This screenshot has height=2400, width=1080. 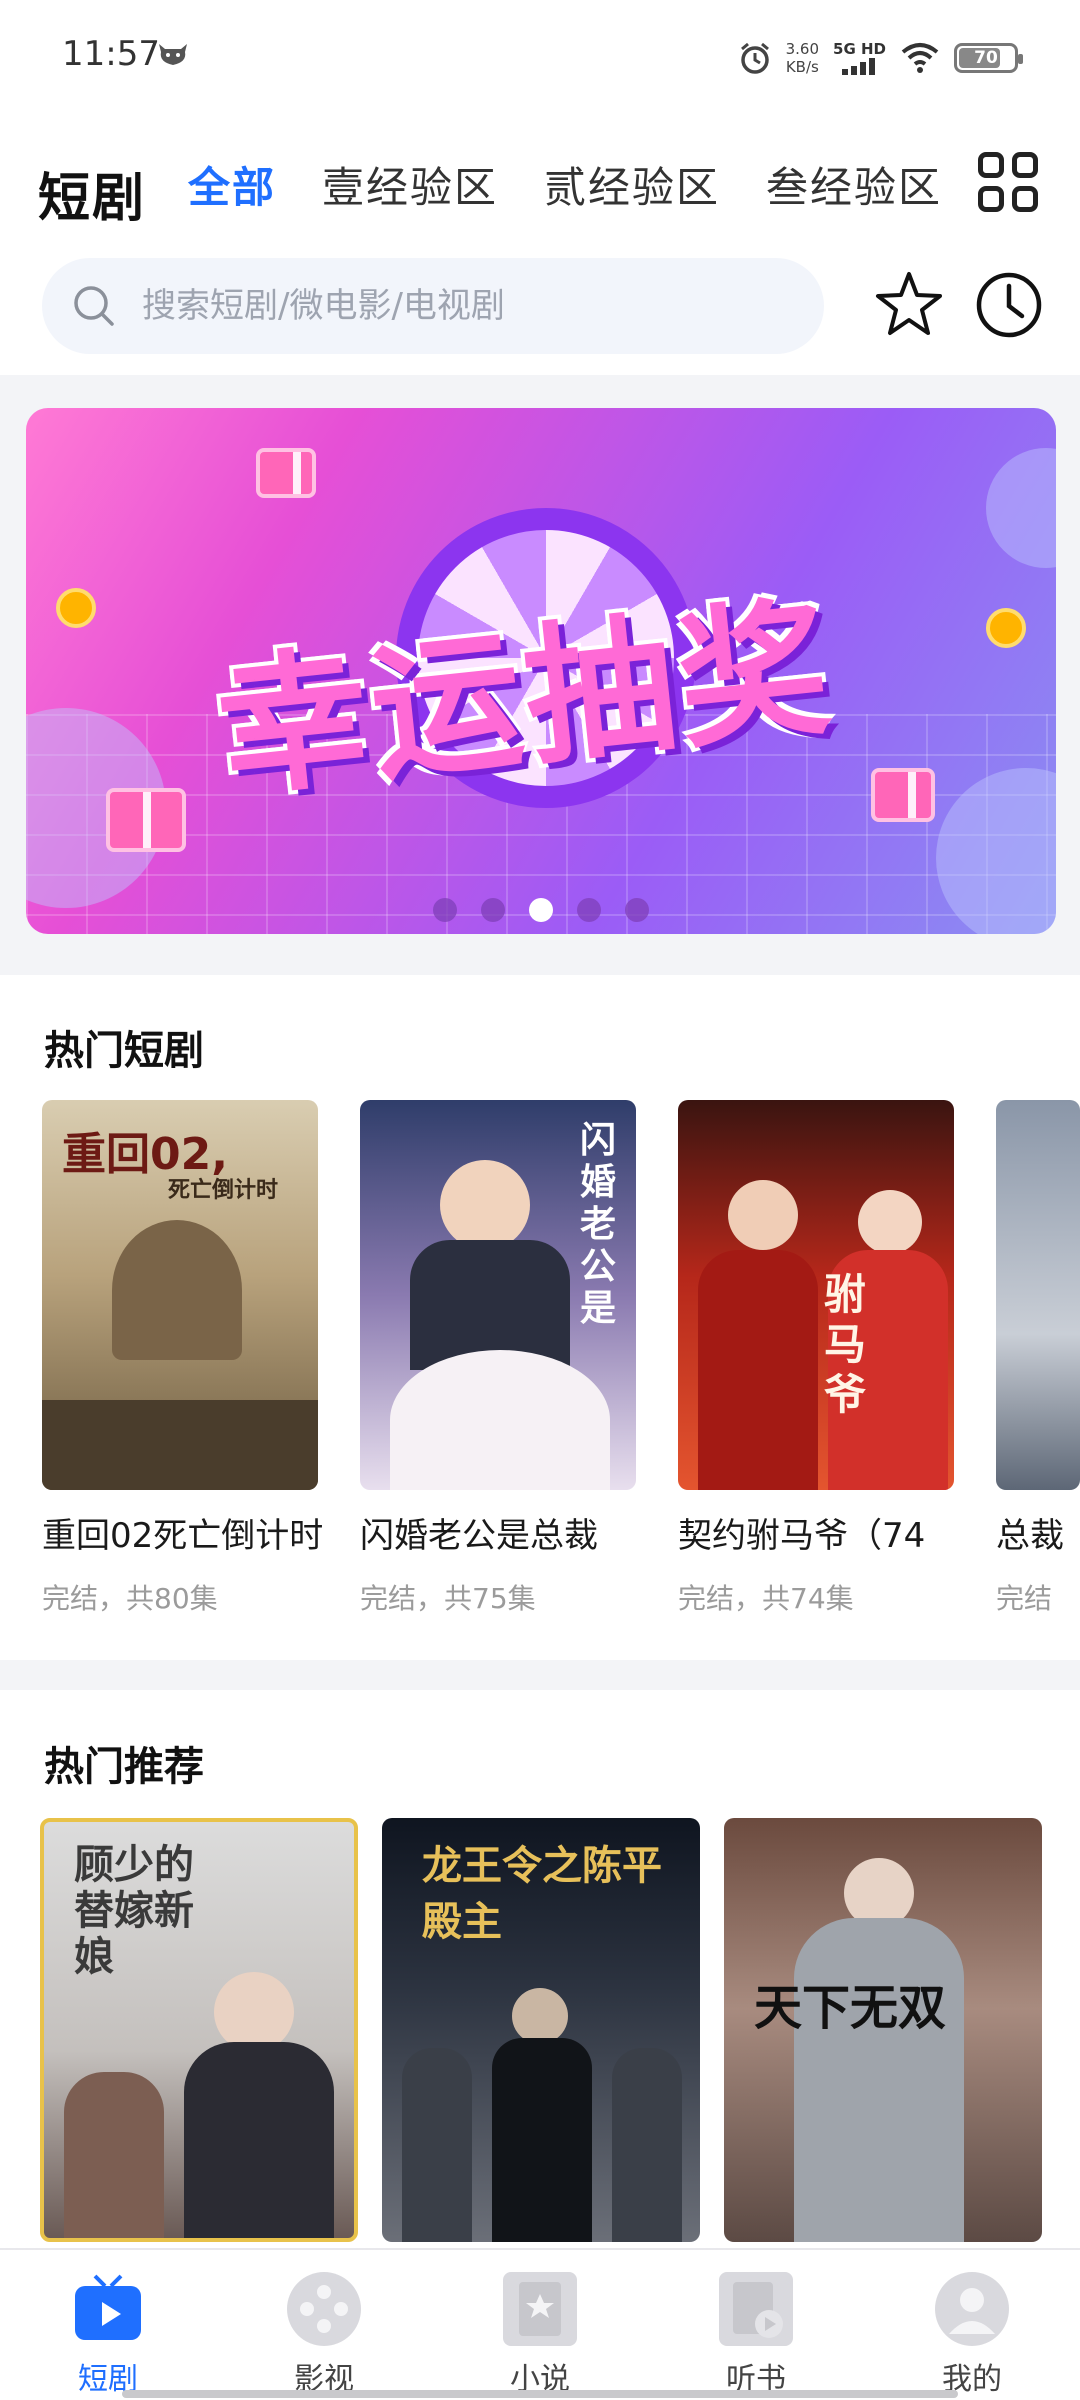 I want to click on alarm-icon, so click(x=754, y=58).